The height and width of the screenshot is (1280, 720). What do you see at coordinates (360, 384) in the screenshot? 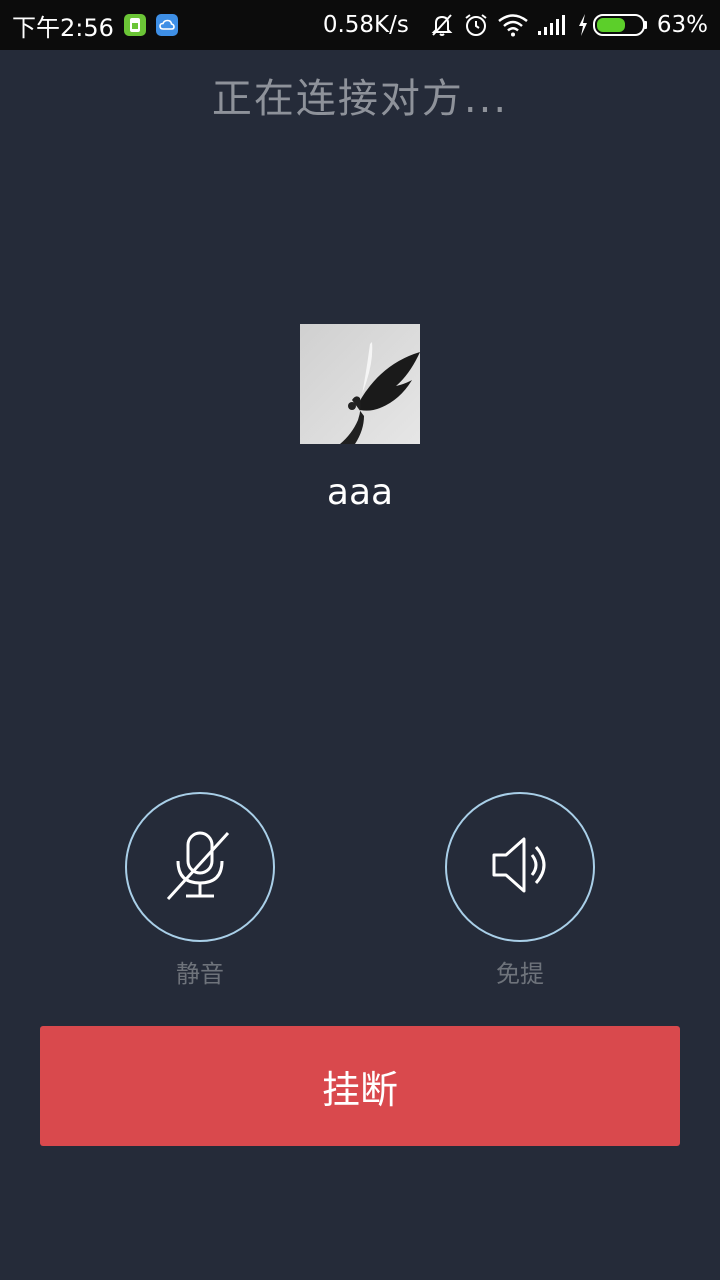
I see `contact-avatar` at bounding box center [360, 384].